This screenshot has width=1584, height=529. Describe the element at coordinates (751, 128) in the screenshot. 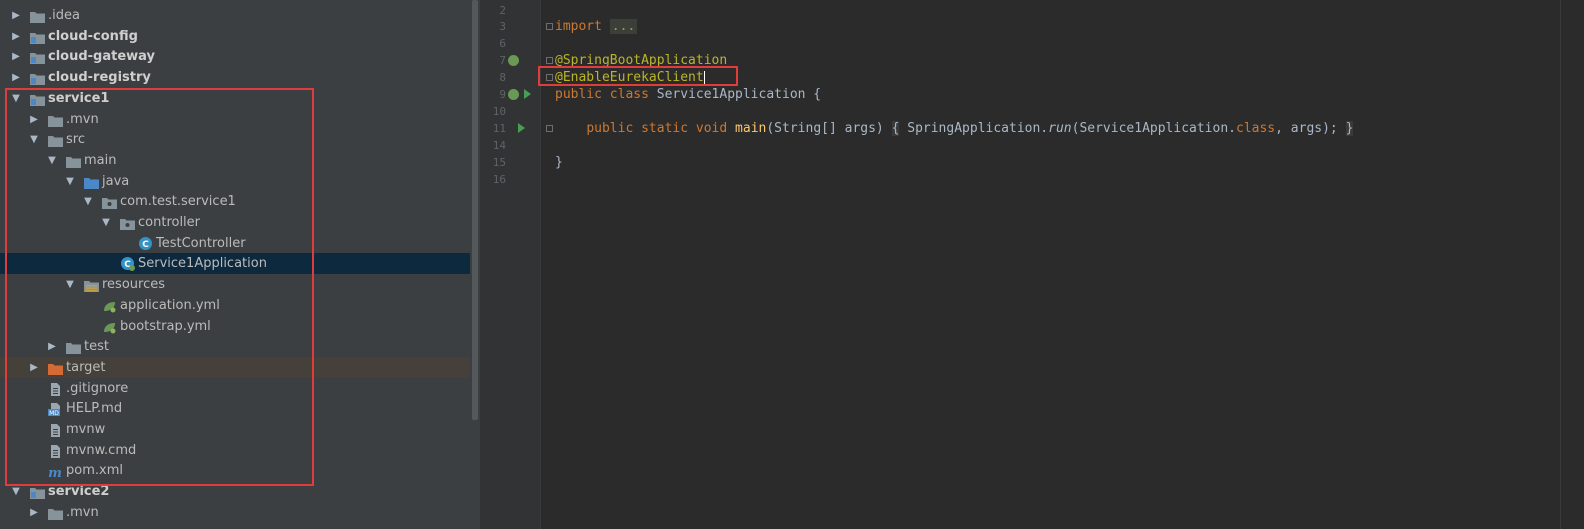

I see `method-name: main` at that location.